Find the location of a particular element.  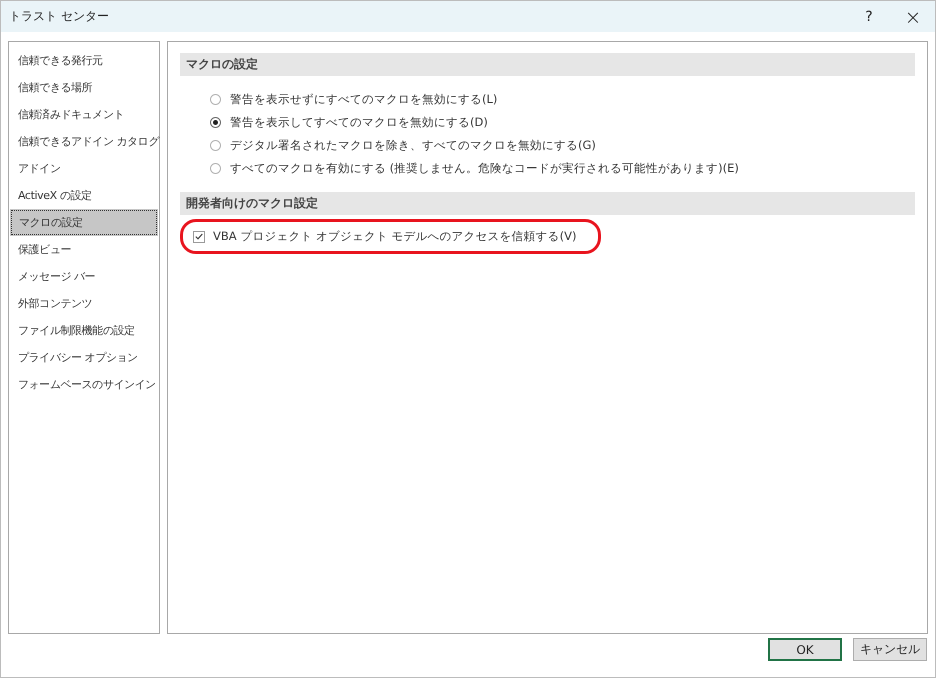

sidebar-item: ActiveX の設定 is located at coordinates (84, 195).